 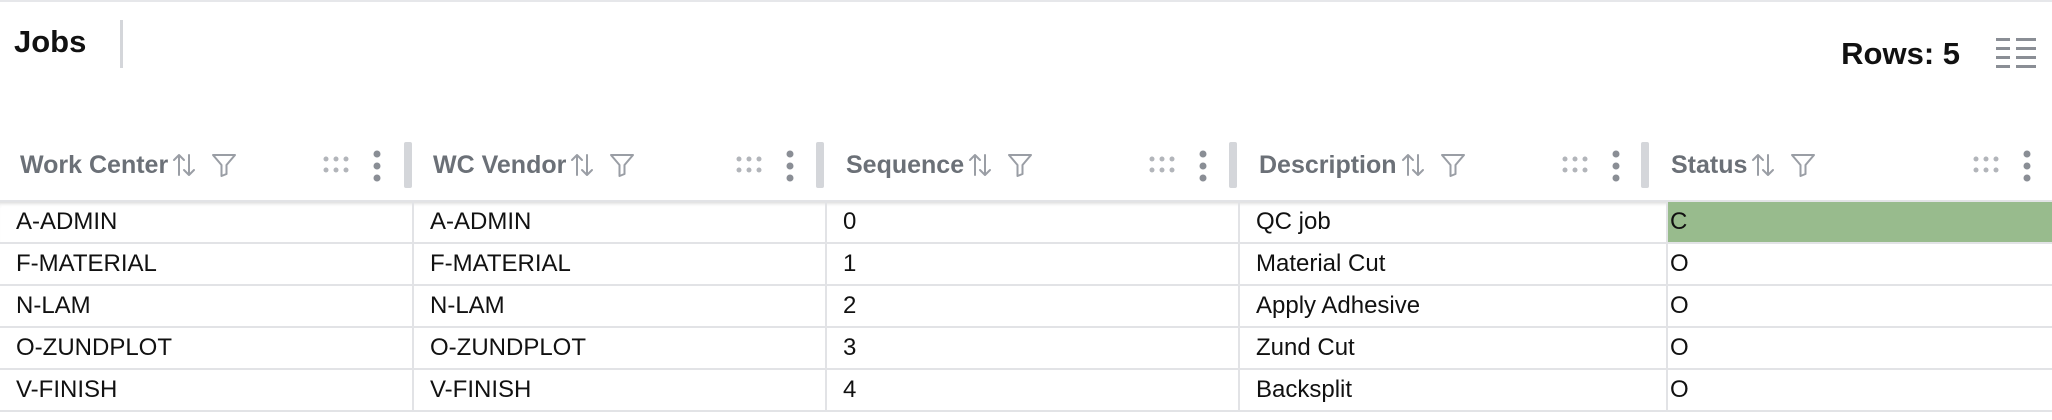 I want to click on column-title: Description, so click(x=1328, y=165).